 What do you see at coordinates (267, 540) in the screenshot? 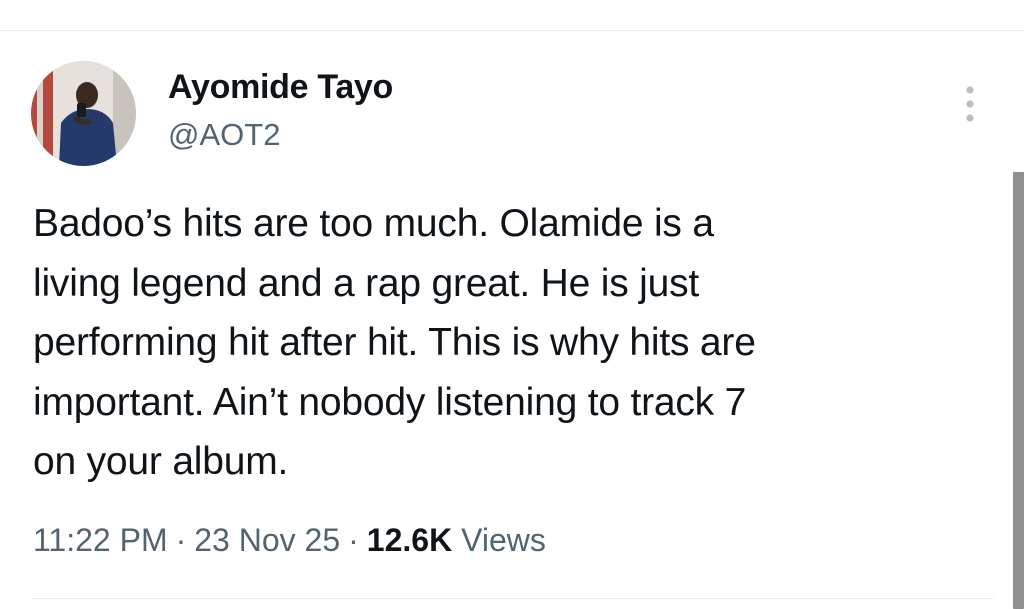
I see `tweet-date: 23 Nov 25` at bounding box center [267, 540].